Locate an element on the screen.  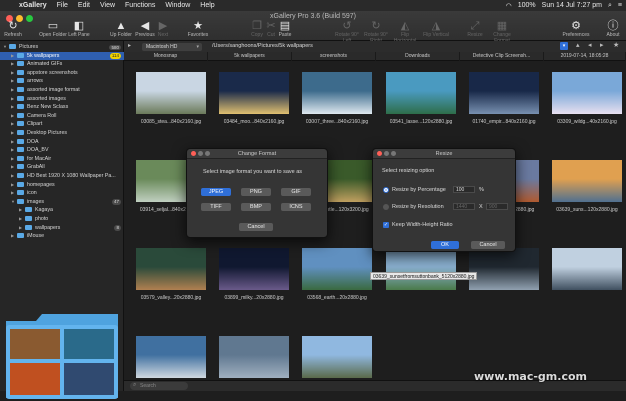
menu-functions: Functions is located at coordinates (140, 5).